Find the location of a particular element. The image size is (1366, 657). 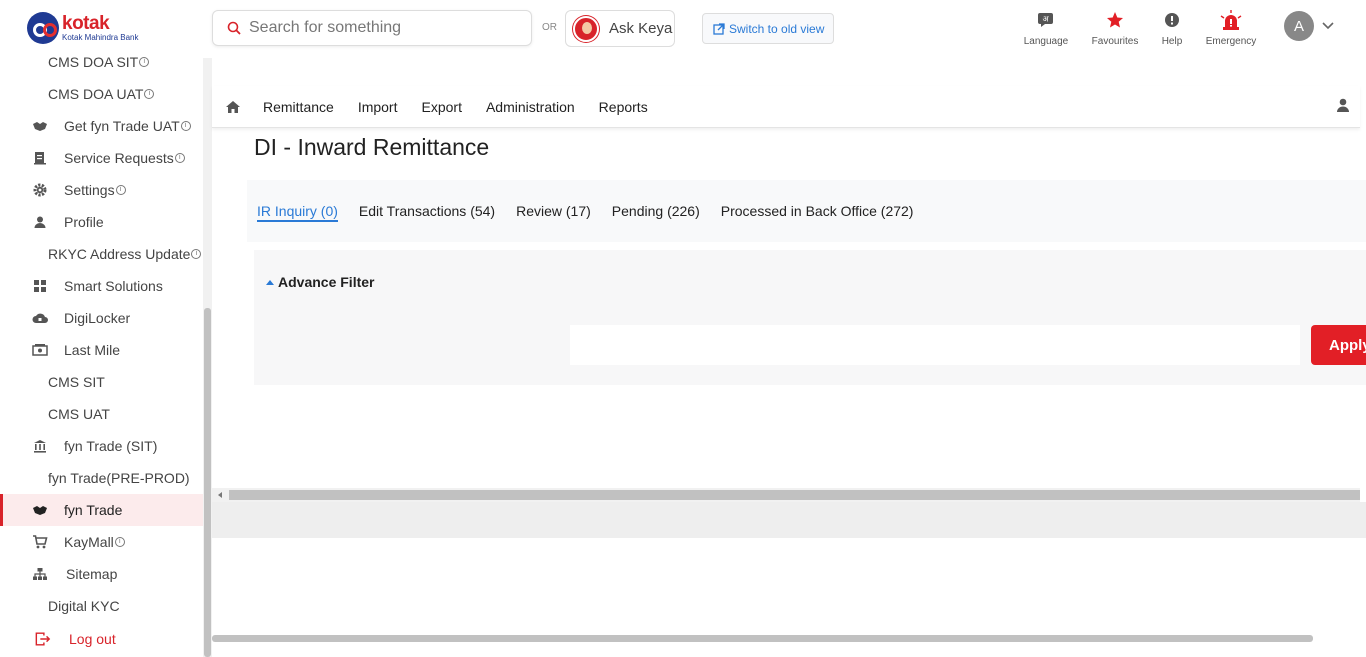

sidebar-item-cms-doa-uat: CMS DOA UAT i is located at coordinates (101, 94).